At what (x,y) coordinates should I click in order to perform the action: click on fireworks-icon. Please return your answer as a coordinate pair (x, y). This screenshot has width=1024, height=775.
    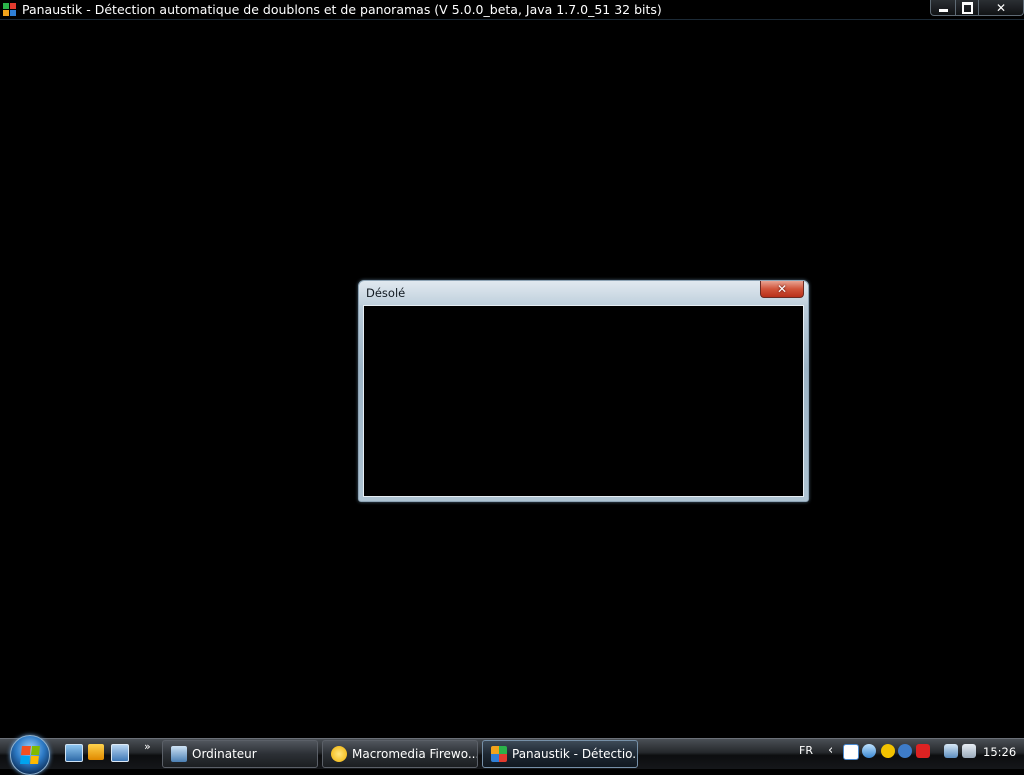
    Looking at the image, I should click on (339, 754).